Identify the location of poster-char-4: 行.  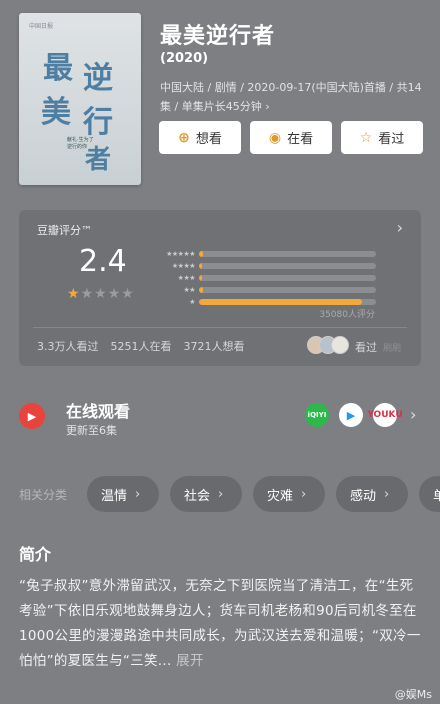
(98, 122).